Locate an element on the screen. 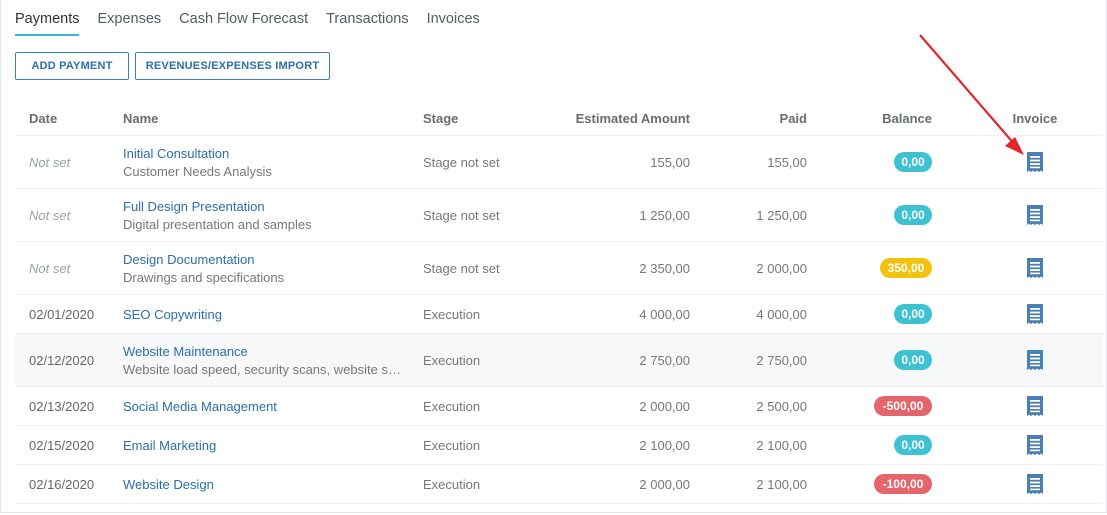 This screenshot has height=515, width=1107. header-invoice: Invoice is located at coordinates (1035, 118).